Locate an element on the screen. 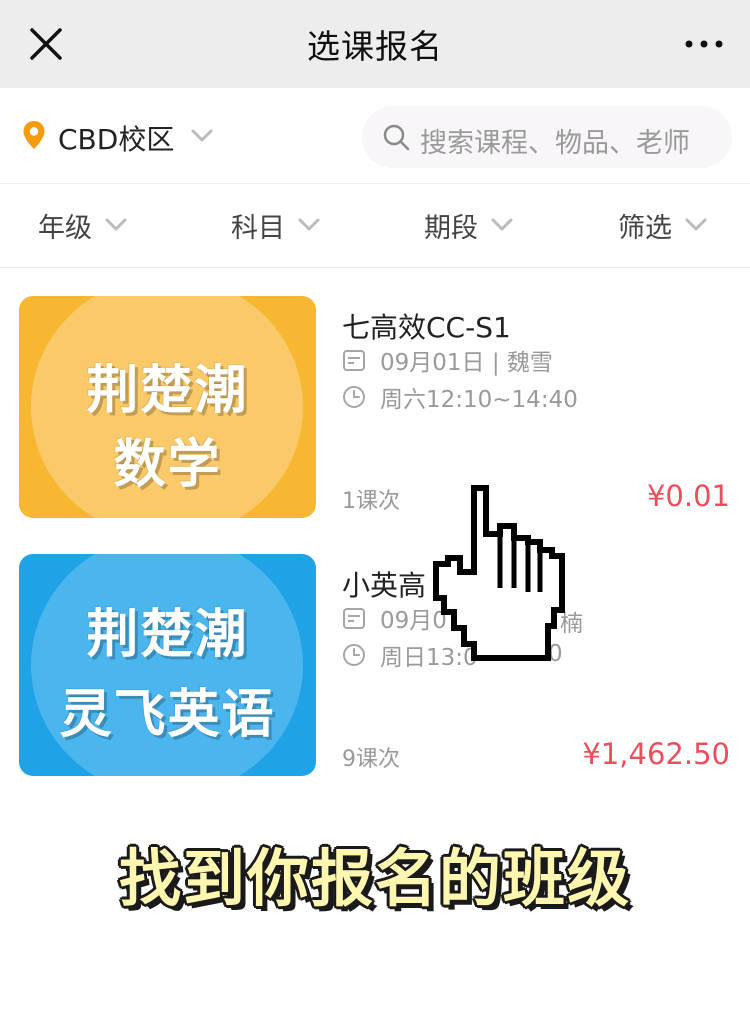 The width and height of the screenshot is (750, 1016). hand-pointer-icon is located at coordinates (499, 573).